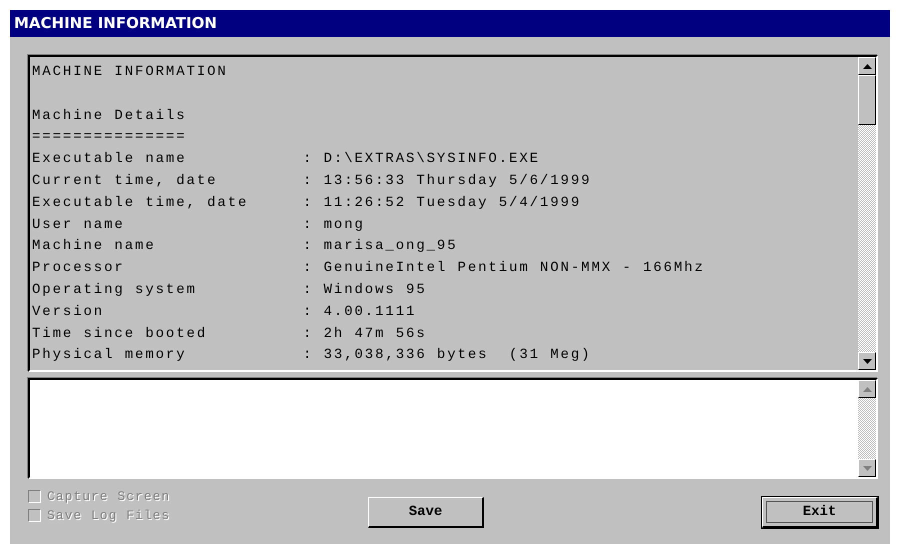  I want to click on field-value: : Windows 95, so click(365, 290).